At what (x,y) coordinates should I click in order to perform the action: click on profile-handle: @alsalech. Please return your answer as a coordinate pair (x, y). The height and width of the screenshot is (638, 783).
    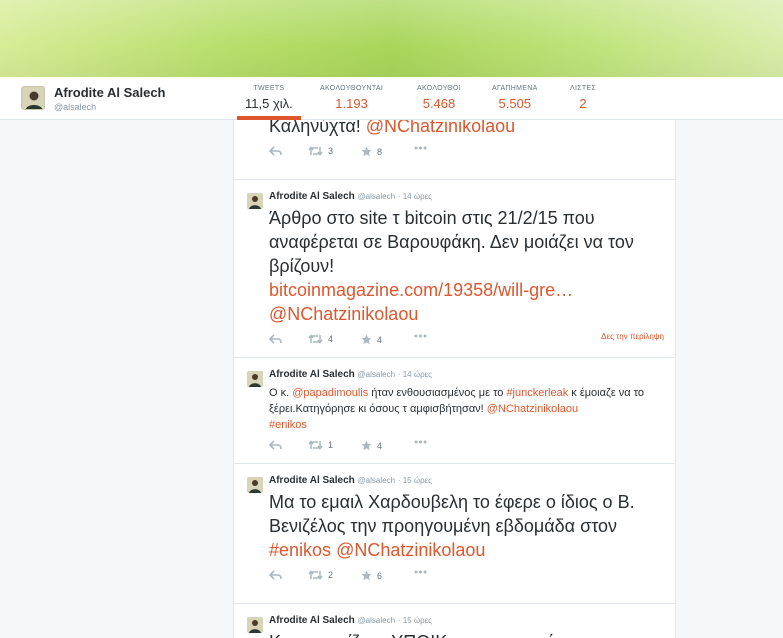
    Looking at the image, I should click on (75, 107).